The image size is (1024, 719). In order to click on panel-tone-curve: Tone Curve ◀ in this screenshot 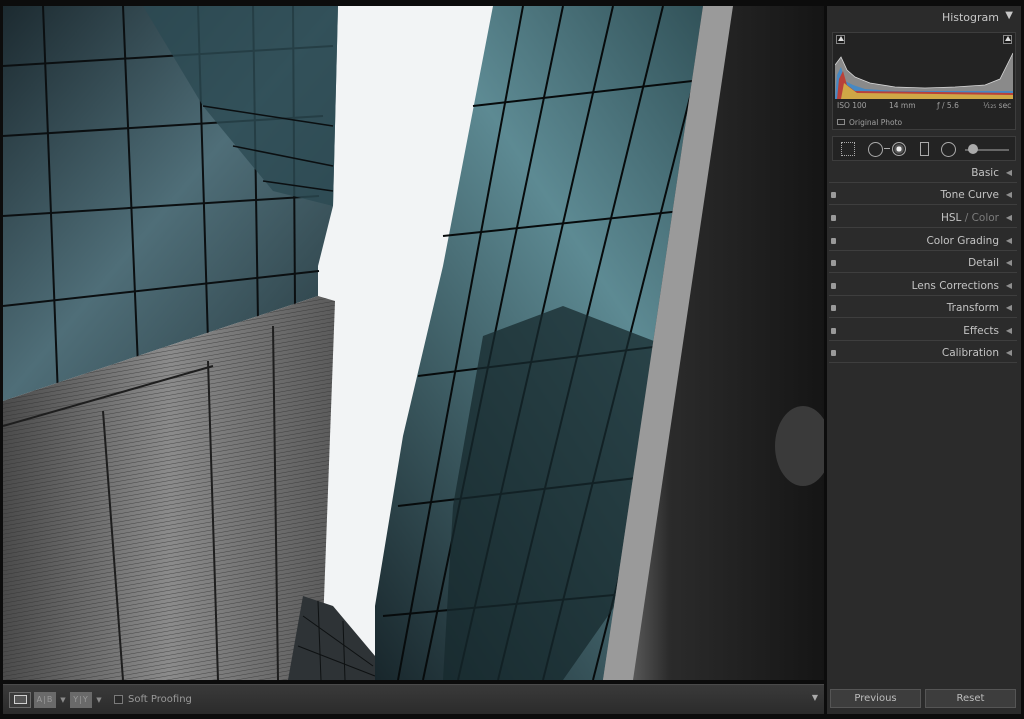, I will do `click(923, 195)`.